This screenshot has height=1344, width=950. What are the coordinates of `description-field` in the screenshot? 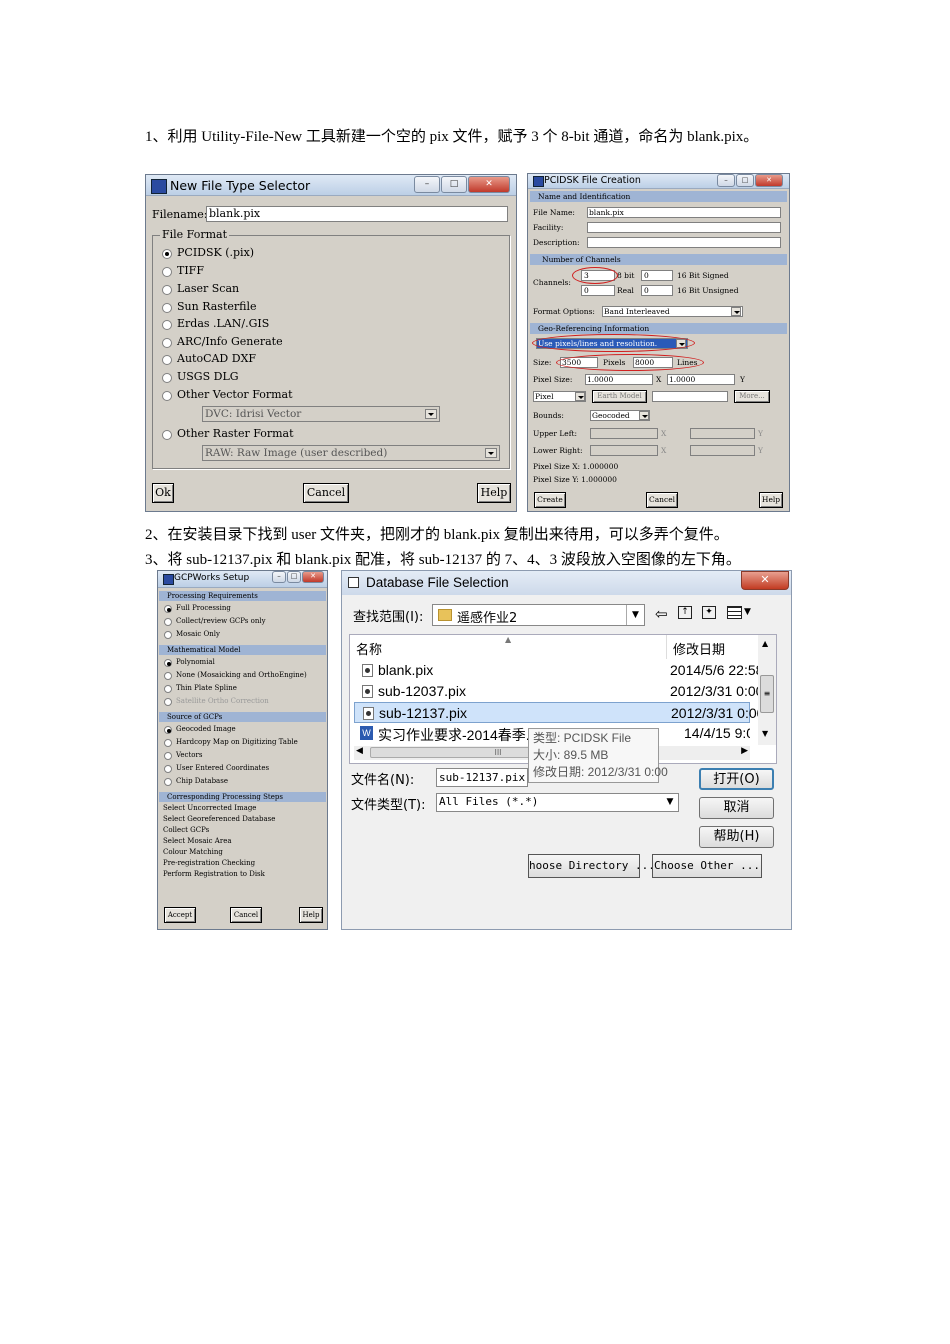 It's located at (684, 242).